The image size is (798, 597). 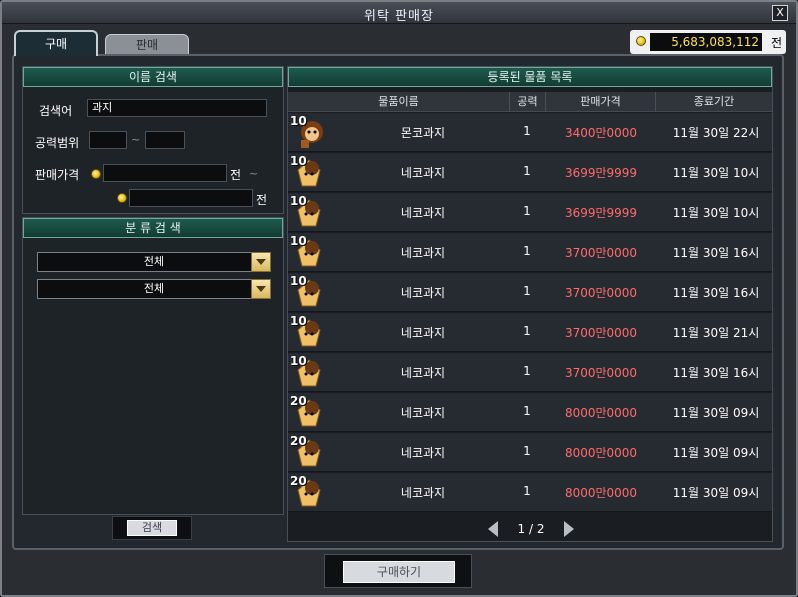 I want to click on keyword-label: 검색어, so click(x=56, y=111).